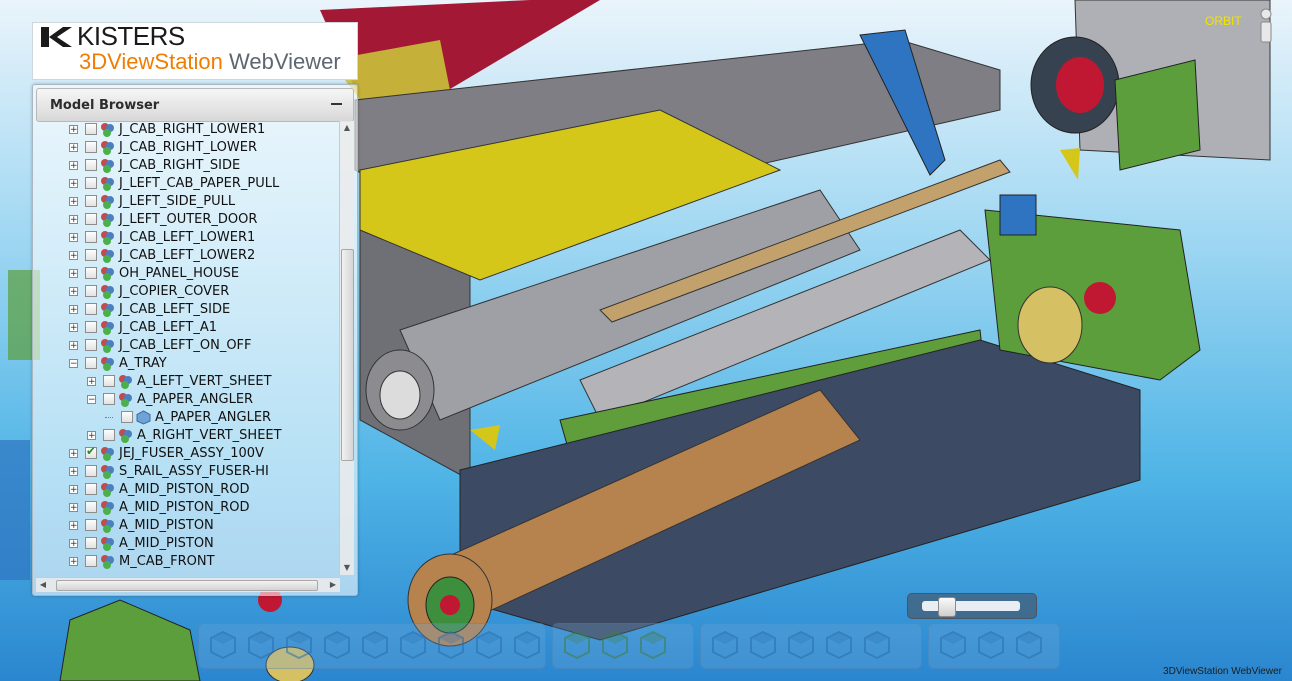  I want to click on vertical-scrollbar: ▲ ▼, so click(346, 348).